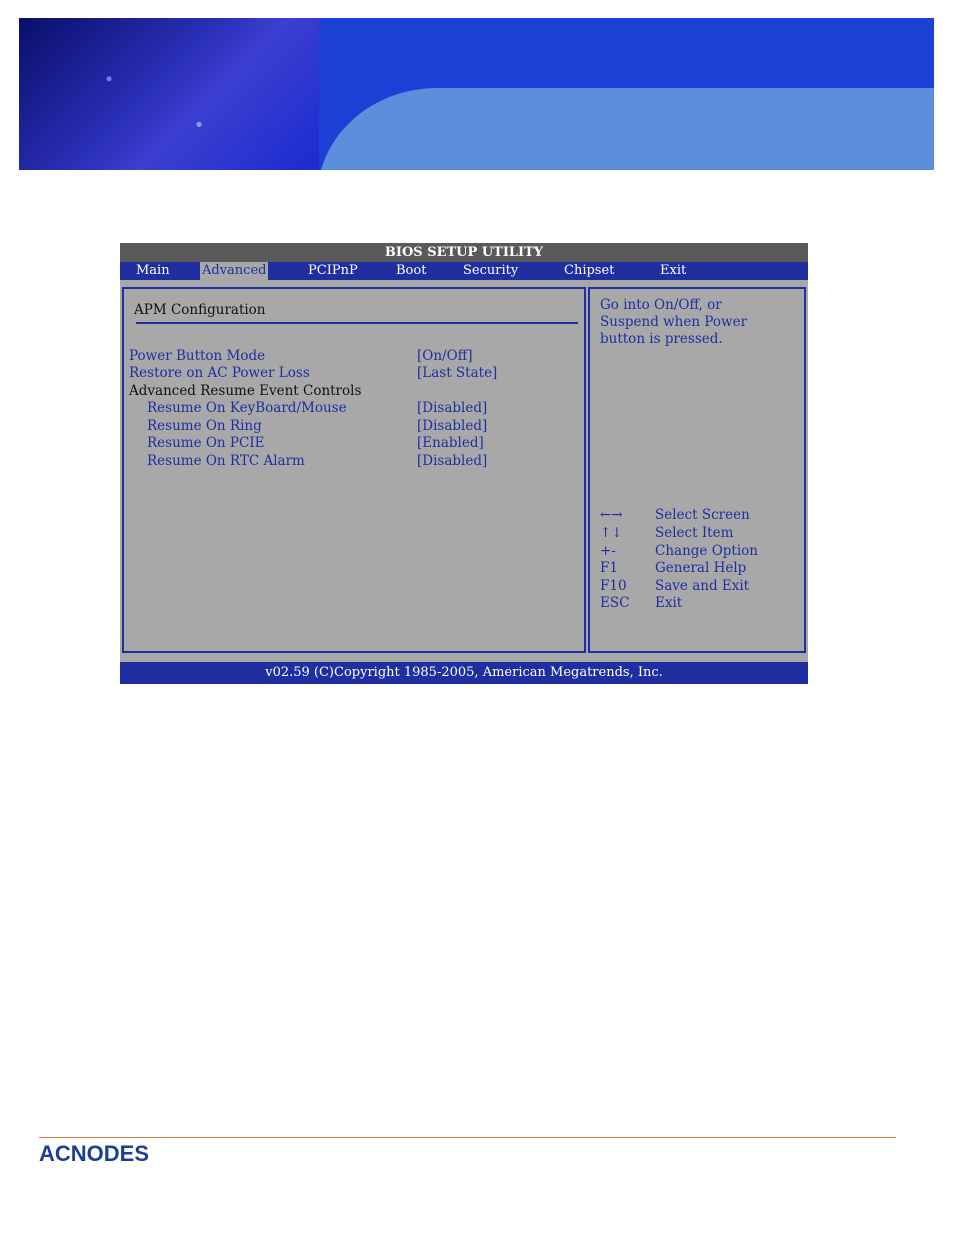 The image size is (954, 1235). What do you see at coordinates (245, 391) in the screenshot?
I see `group-heading-resume-events: Advanced Resume Event Controls` at bounding box center [245, 391].